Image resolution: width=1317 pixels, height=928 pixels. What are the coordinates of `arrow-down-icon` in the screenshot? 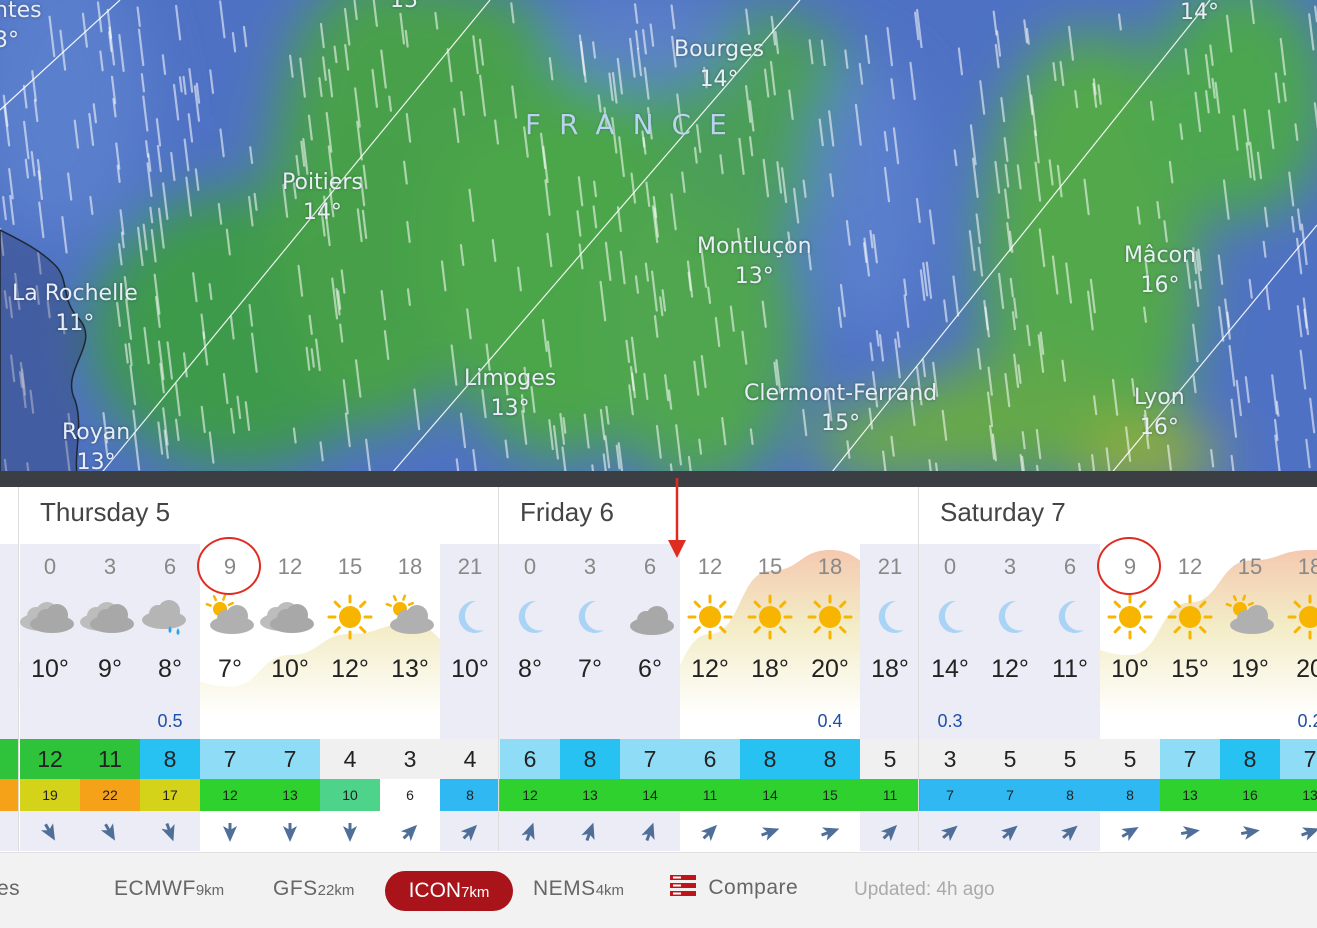 It's located at (677, 518).